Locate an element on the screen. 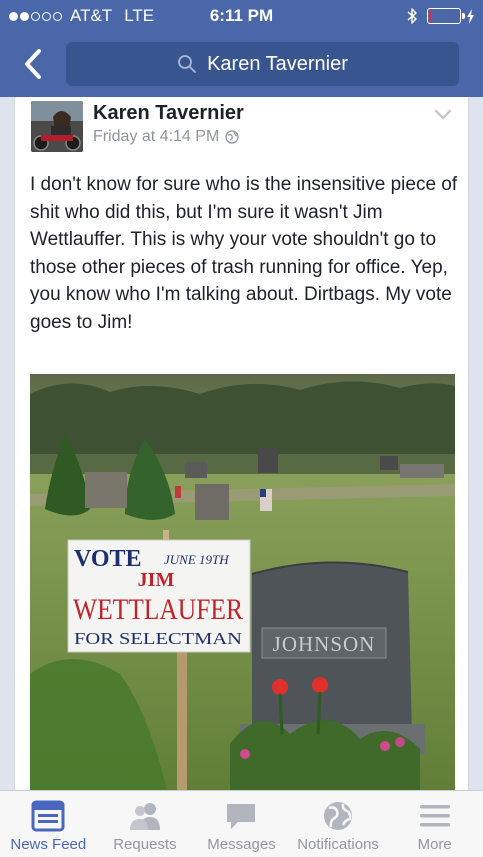 The image size is (483, 857). tab-more: More is located at coordinates (434, 824).